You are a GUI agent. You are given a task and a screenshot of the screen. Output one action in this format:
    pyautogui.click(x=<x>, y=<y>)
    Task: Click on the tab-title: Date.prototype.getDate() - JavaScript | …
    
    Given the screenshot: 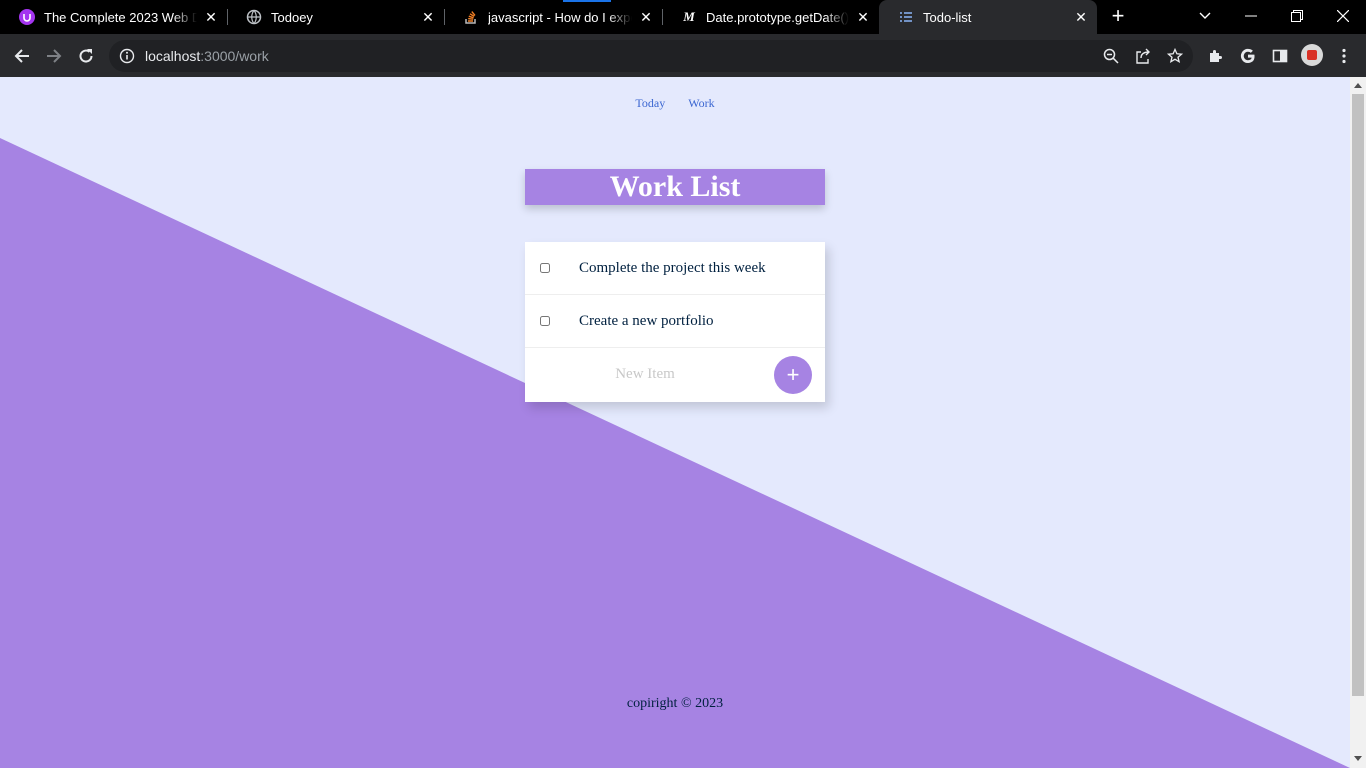 What is the action you would take?
    pyautogui.click(x=777, y=17)
    